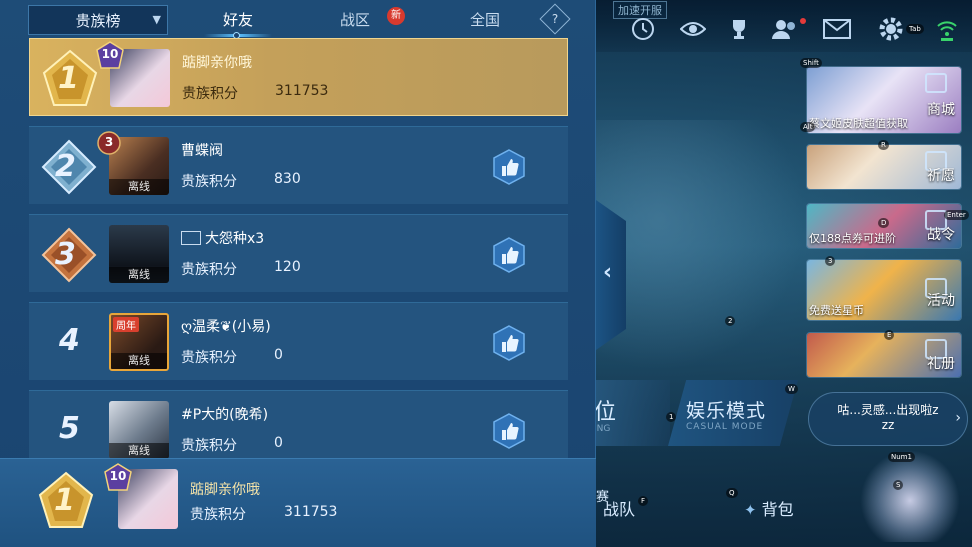 The height and width of the screenshot is (547, 972). I want to click on promo-shop: 蔡文姬皮肤超值获取 商城, so click(884, 100).